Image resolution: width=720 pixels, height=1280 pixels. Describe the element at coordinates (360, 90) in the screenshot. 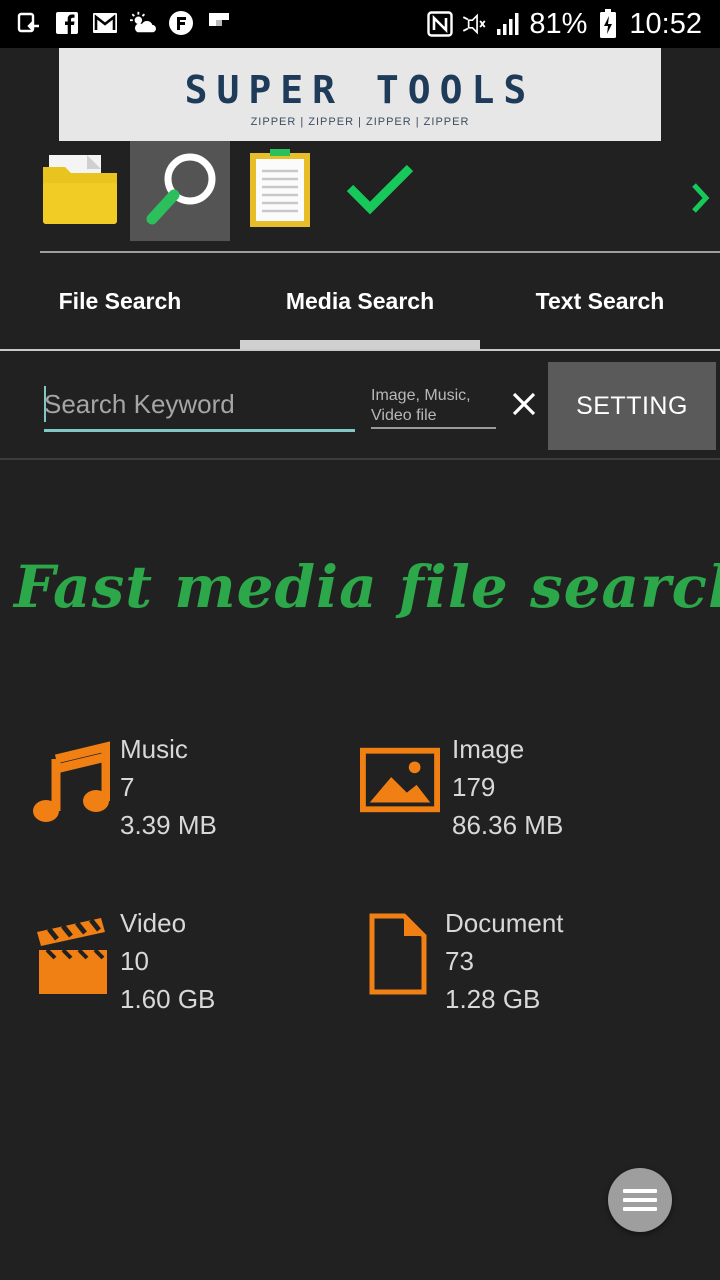

I see `banner-title: SUPER TOOLS` at that location.